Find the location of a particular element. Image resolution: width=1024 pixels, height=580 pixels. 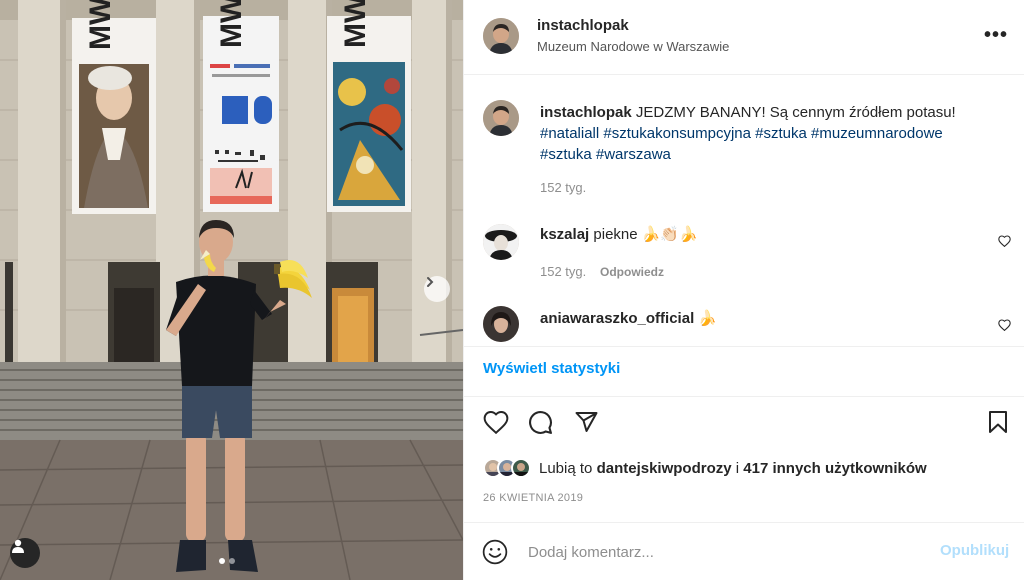

caption-timestamp: 152 tyg. is located at coordinates (563, 187).